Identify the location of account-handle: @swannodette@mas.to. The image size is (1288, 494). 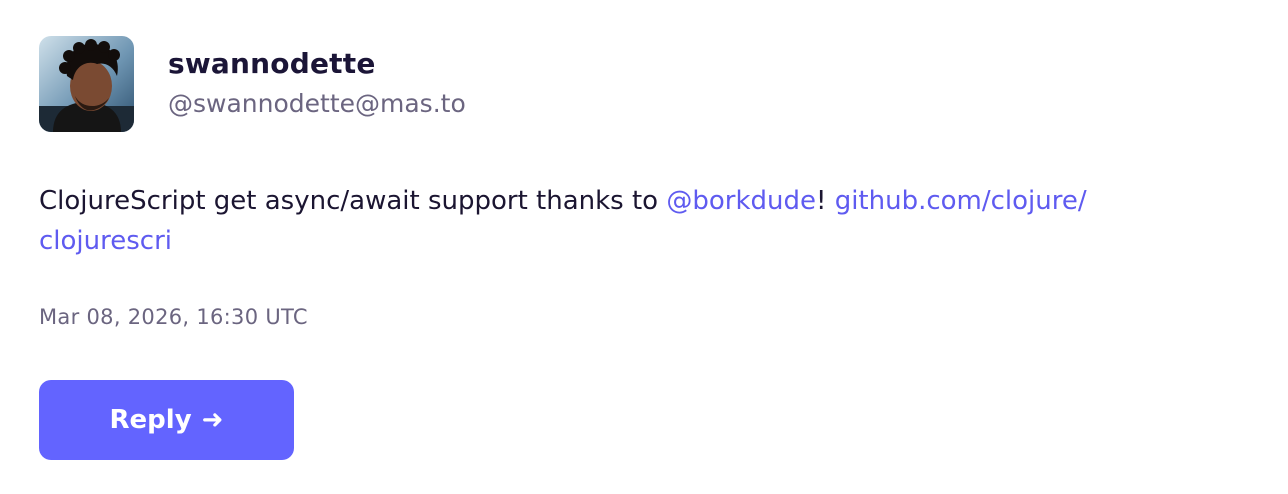
(317, 104).